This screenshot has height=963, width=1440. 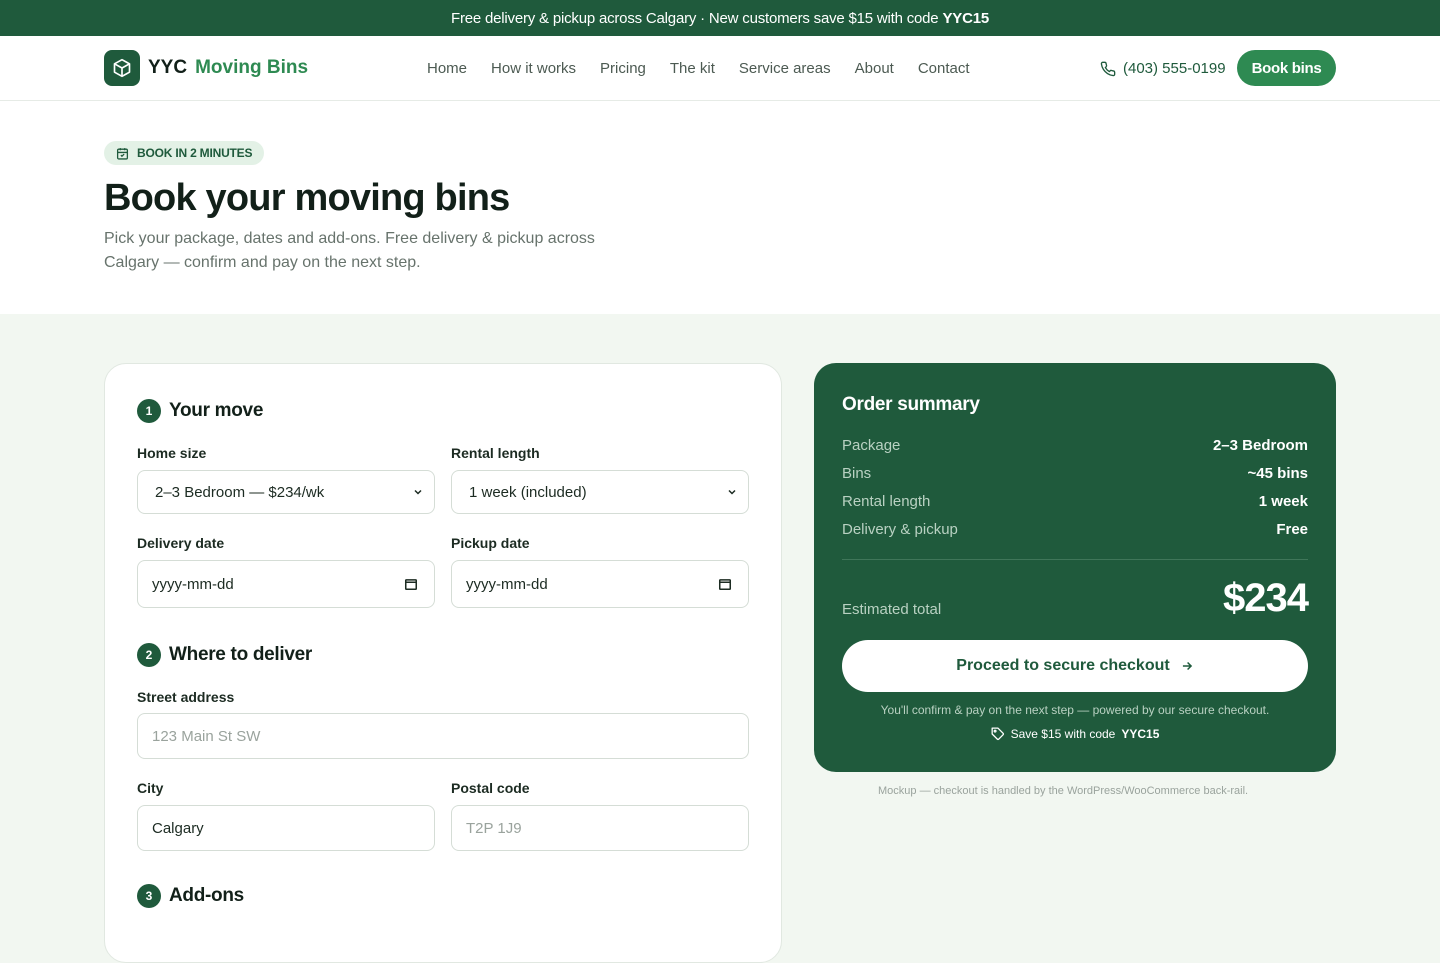 I want to click on summary-title: Order summary, so click(x=911, y=404).